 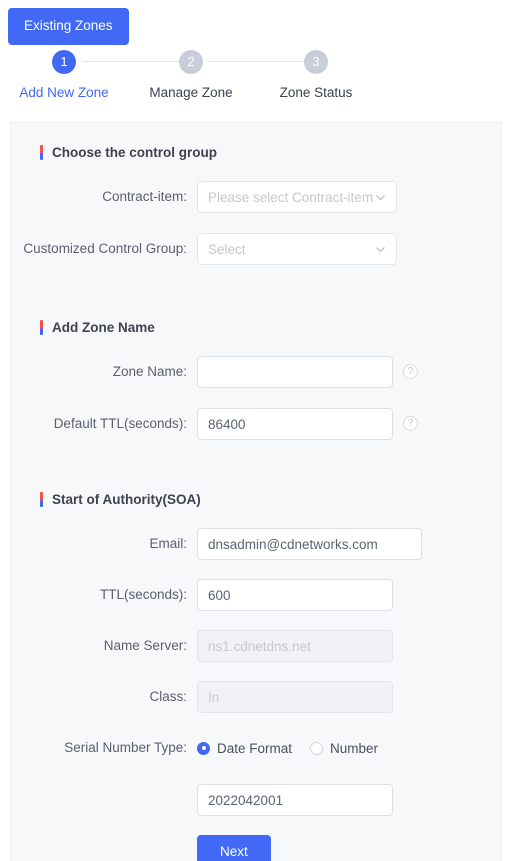 I want to click on radio-option-date-format: Date Format, so click(x=244, y=748).